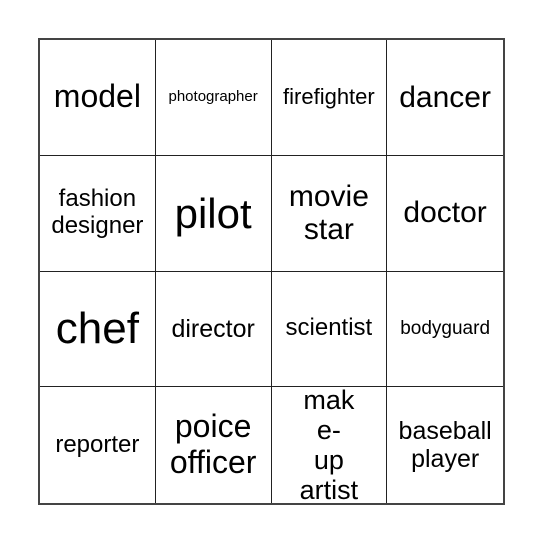 This screenshot has height=544, width=544. I want to click on bingo-cell: pilot, so click(213, 213).